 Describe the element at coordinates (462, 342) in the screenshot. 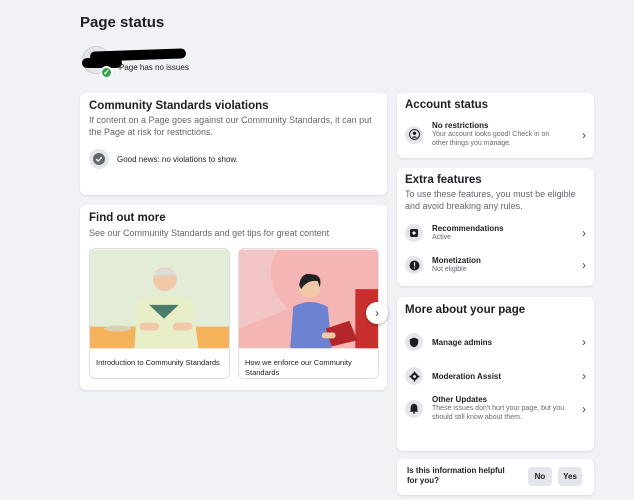

I see `manage-admins-label: Manage admins` at that location.